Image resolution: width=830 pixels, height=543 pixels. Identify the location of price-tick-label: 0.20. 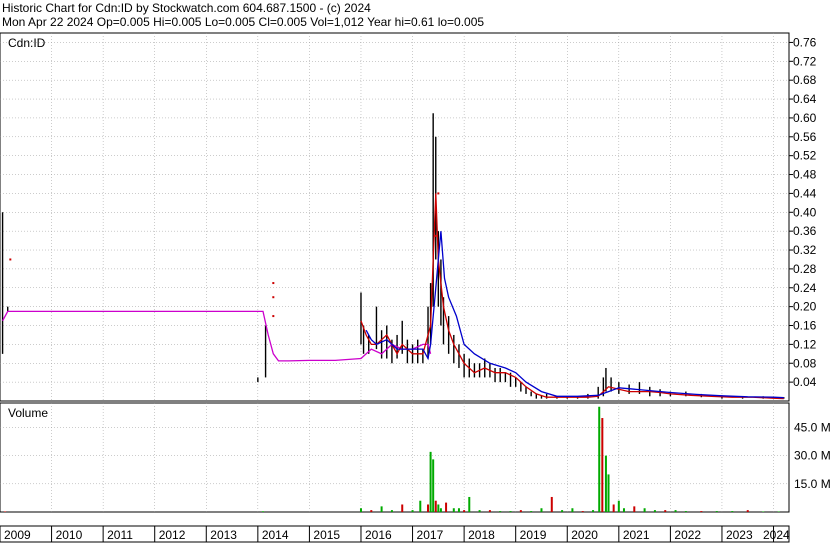
(805, 307).